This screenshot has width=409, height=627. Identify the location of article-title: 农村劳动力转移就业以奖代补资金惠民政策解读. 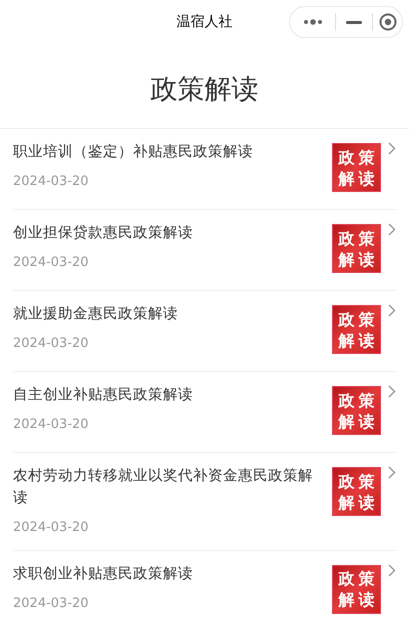
(163, 487).